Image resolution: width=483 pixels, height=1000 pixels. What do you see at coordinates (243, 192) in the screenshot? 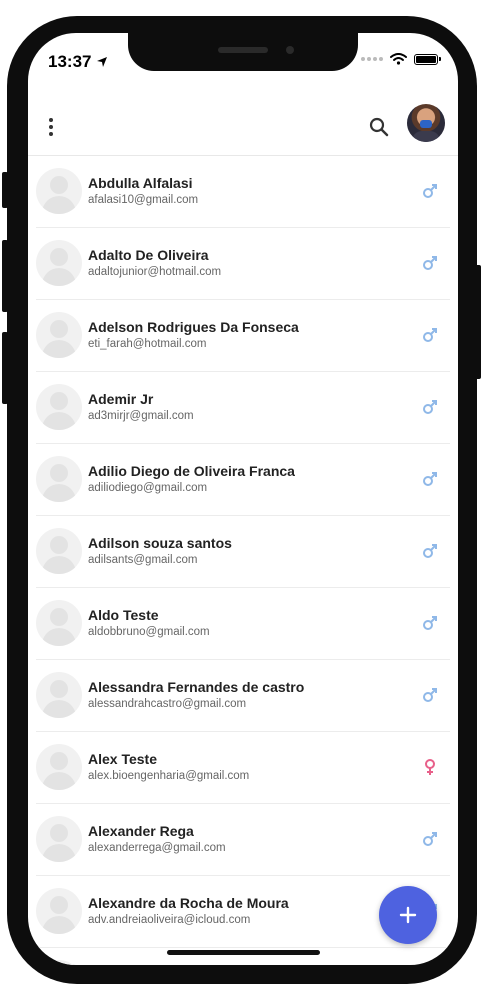
I see `contact-row: Abdulla Alfalasi afalasi10@gmail.com` at bounding box center [243, 192].